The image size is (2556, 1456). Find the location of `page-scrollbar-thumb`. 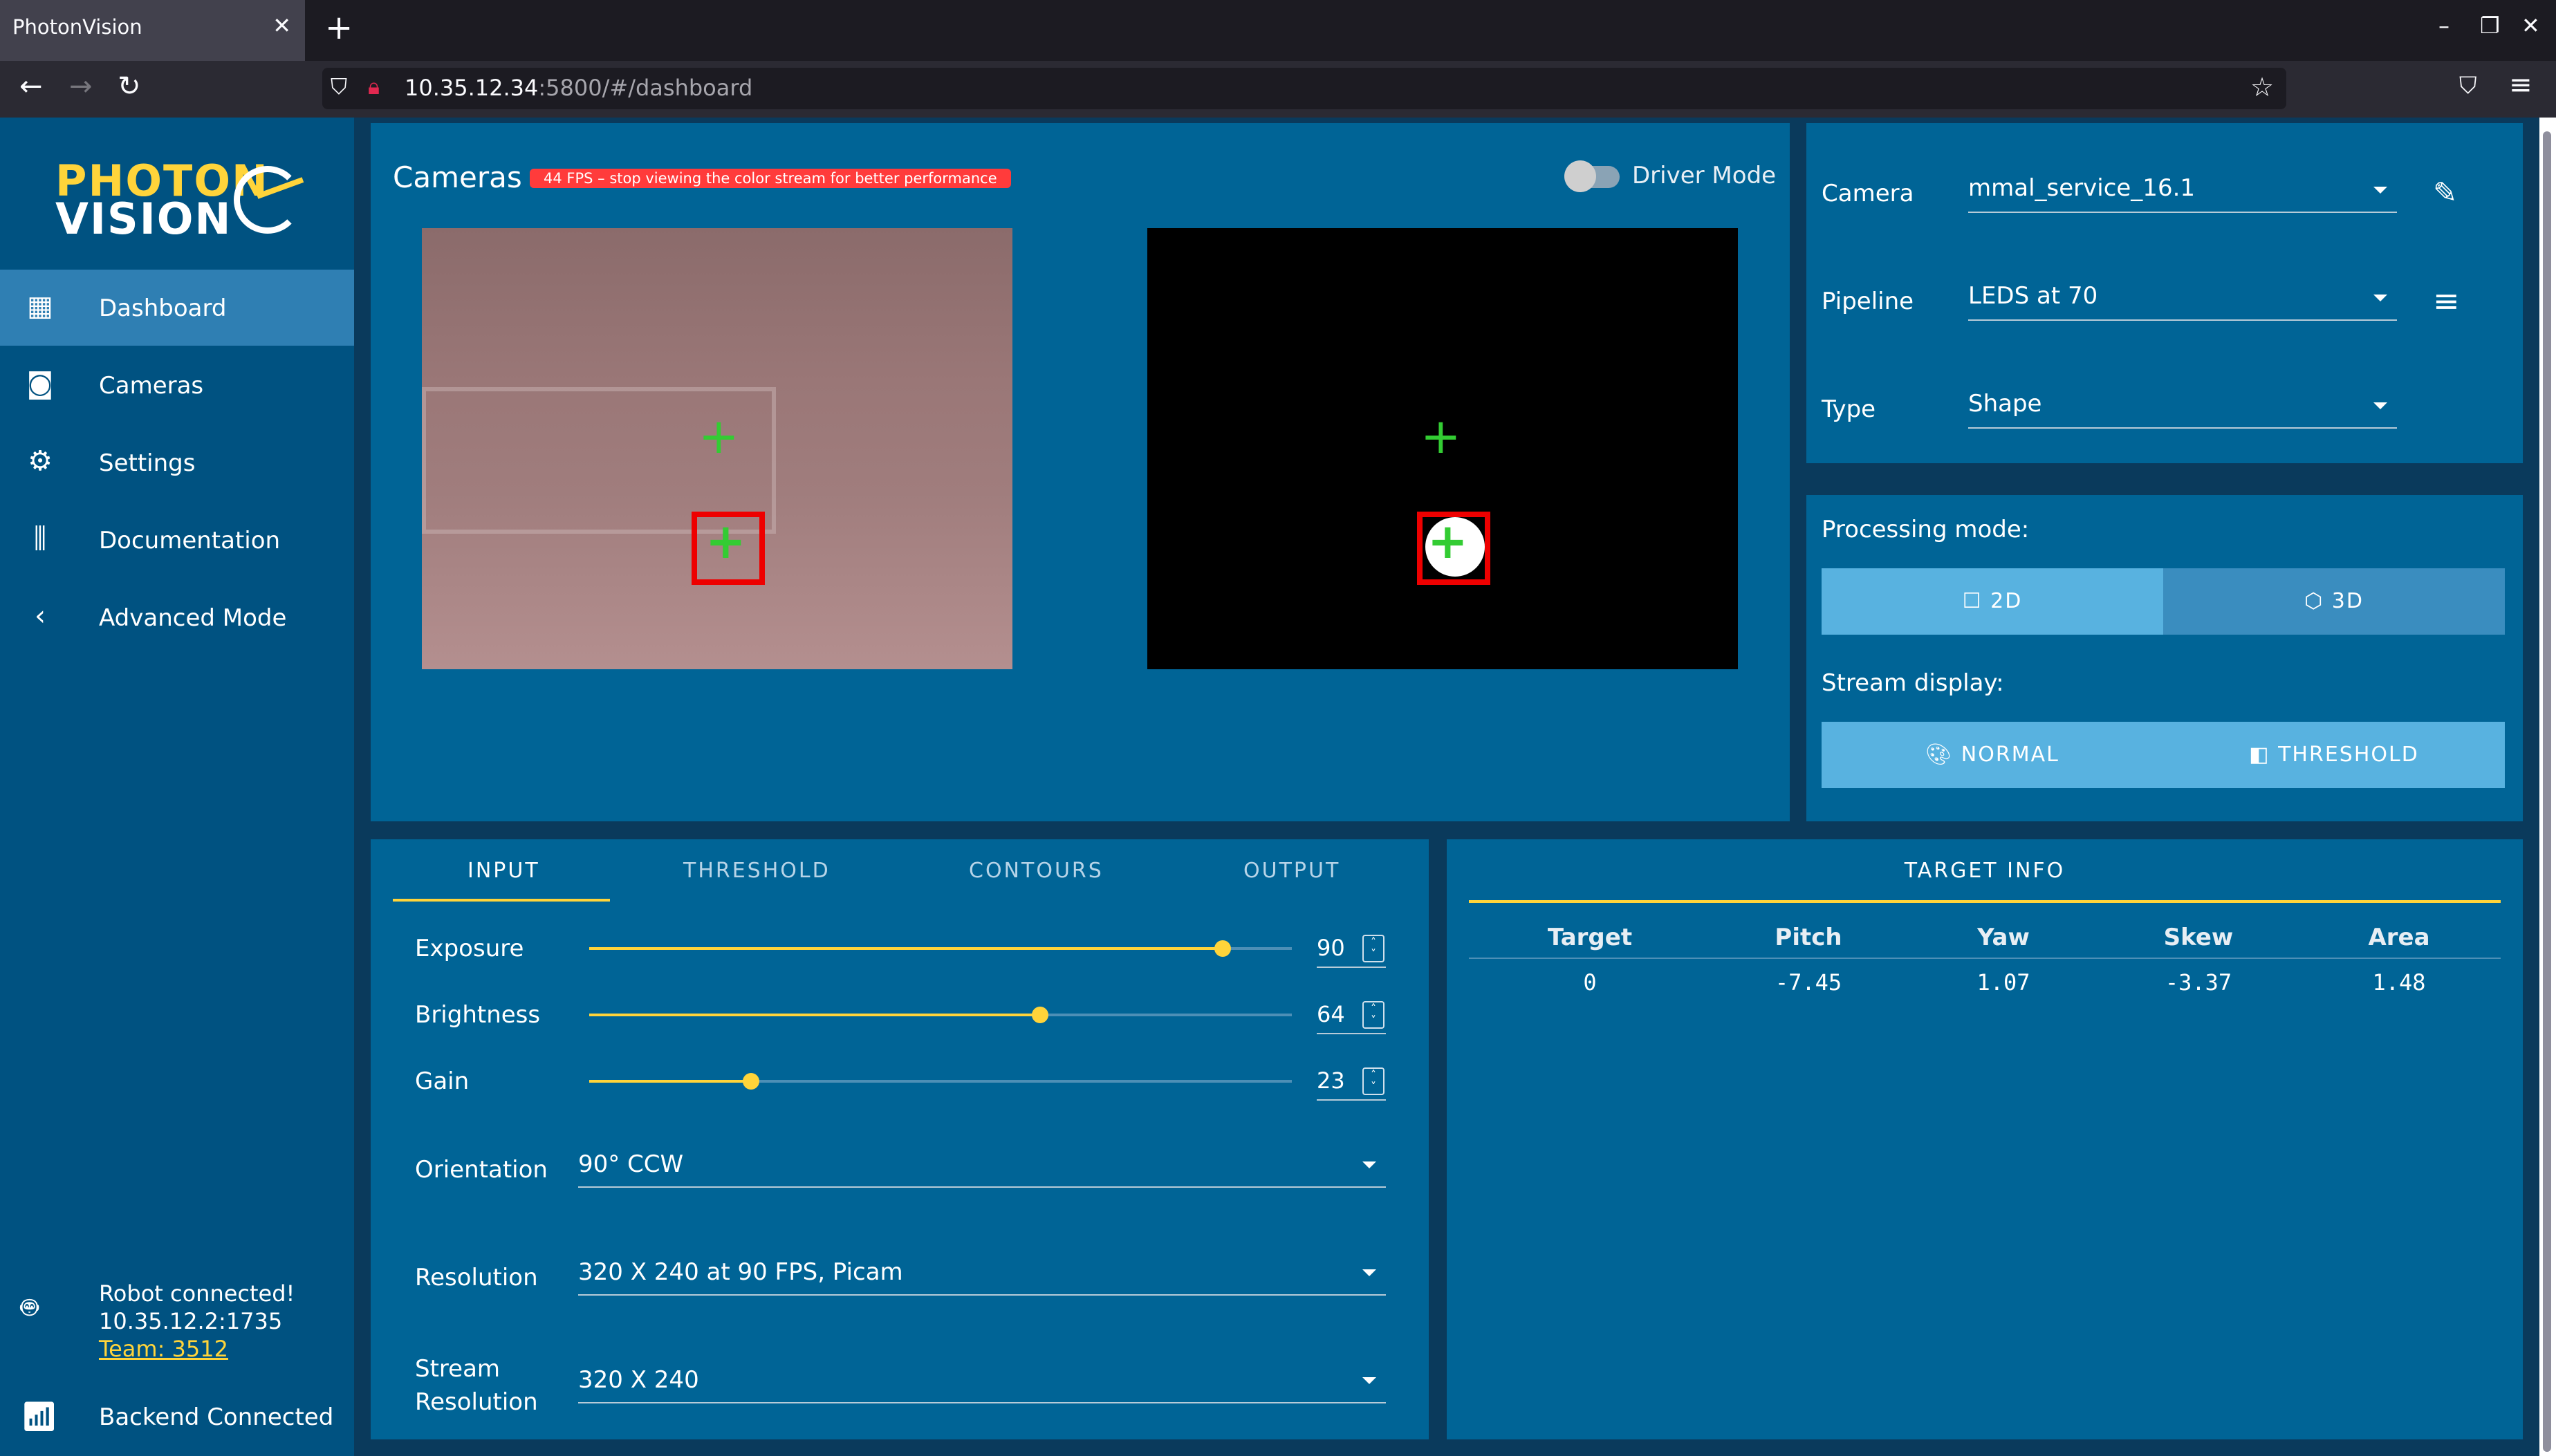

page-scrollbar-thumb is located at coordinates (2547, 791).